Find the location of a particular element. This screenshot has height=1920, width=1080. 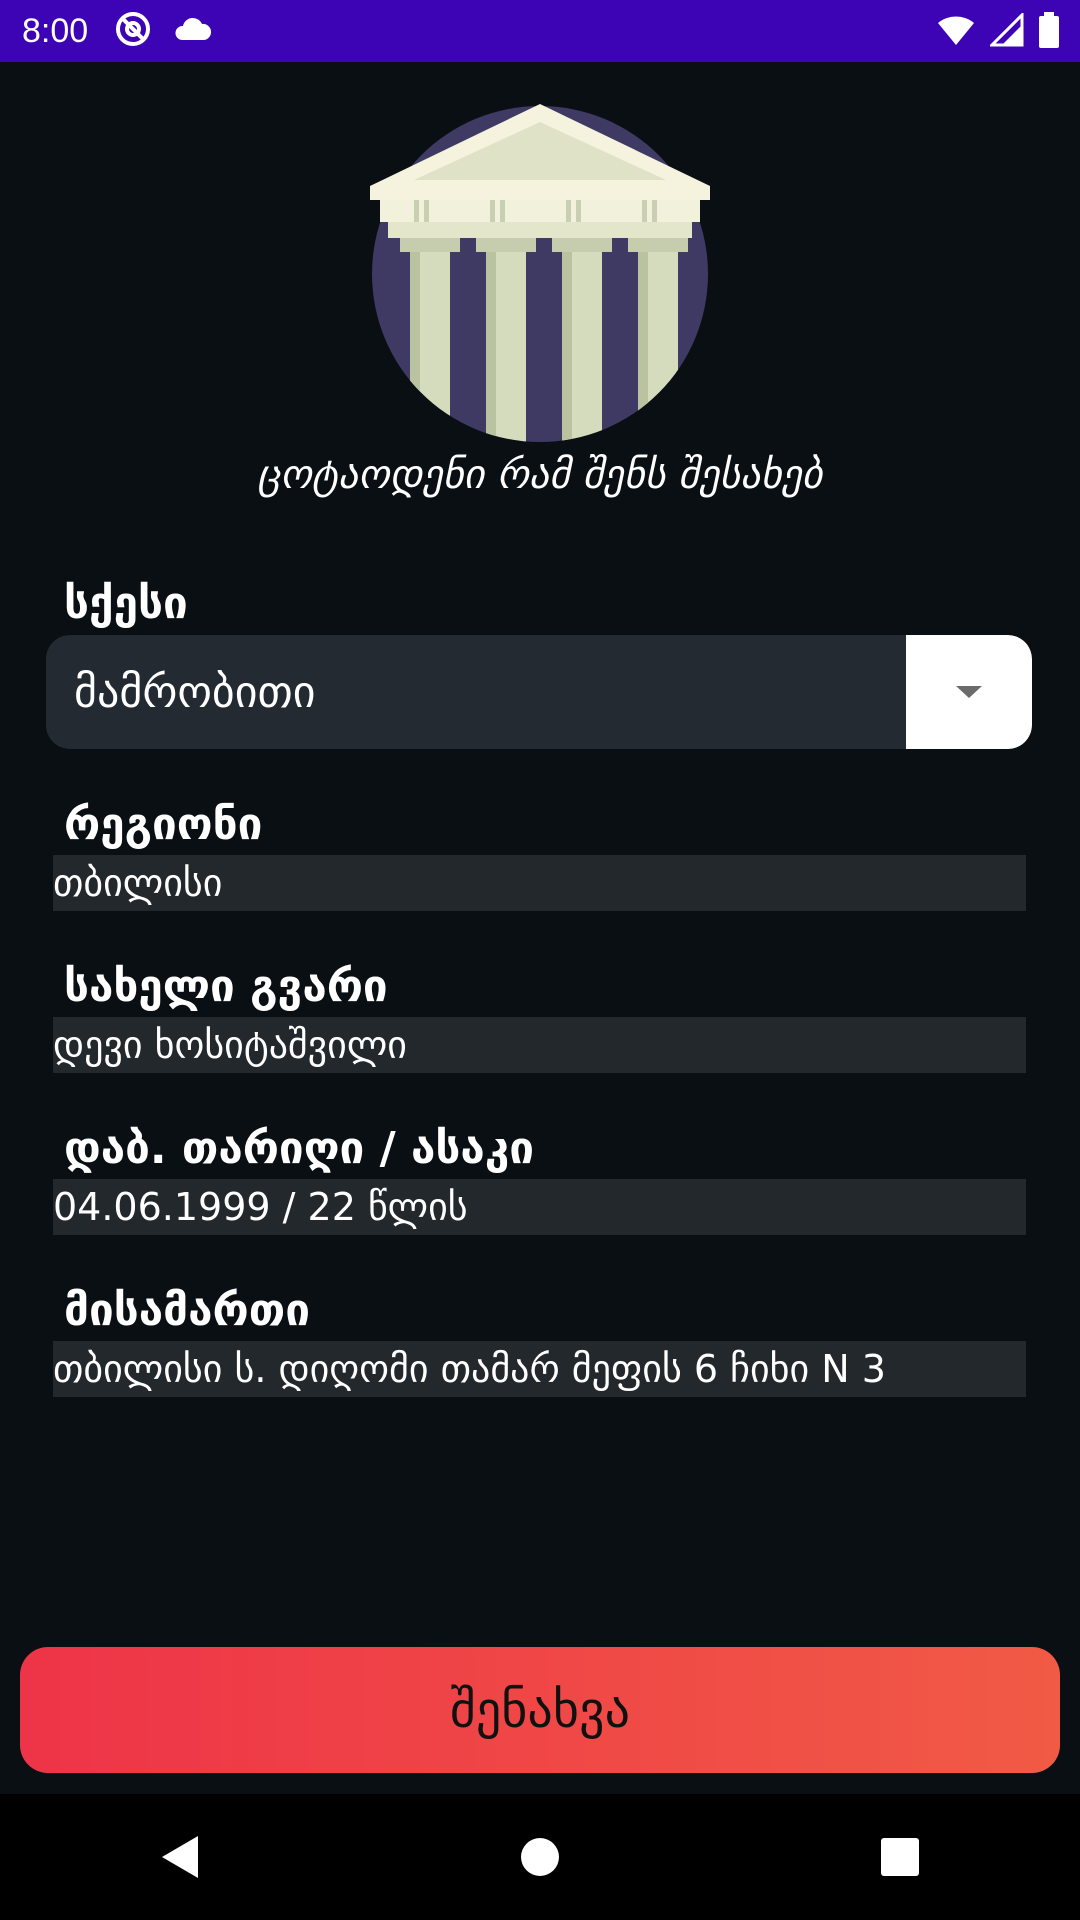

region-label: რეგიონი is located at coordinates (163, 824).